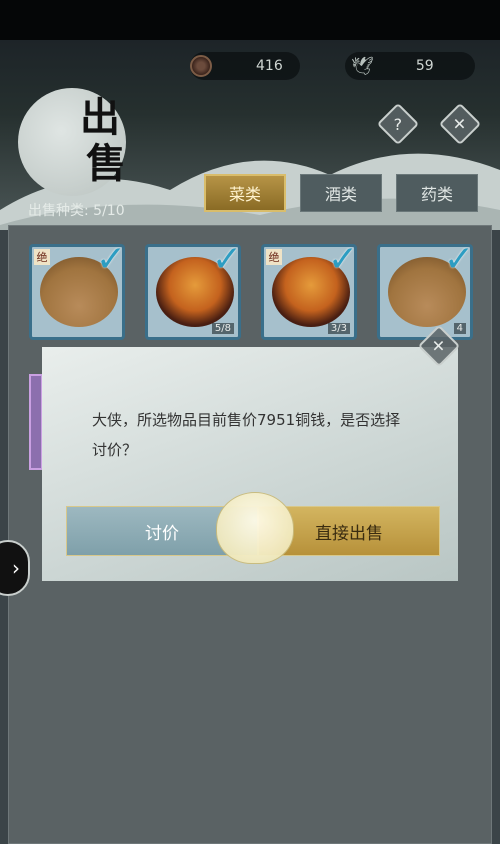 This screenshot has width=500, height=844. What do you see at coordinates (201, 66) in the screenshot?
I see `copper-coin-icon` at bounding box center [201, 66].